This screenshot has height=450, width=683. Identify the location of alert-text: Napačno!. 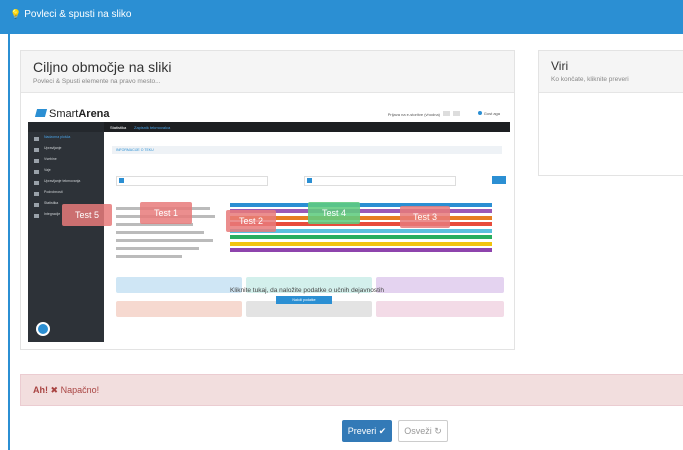
(80, 390).